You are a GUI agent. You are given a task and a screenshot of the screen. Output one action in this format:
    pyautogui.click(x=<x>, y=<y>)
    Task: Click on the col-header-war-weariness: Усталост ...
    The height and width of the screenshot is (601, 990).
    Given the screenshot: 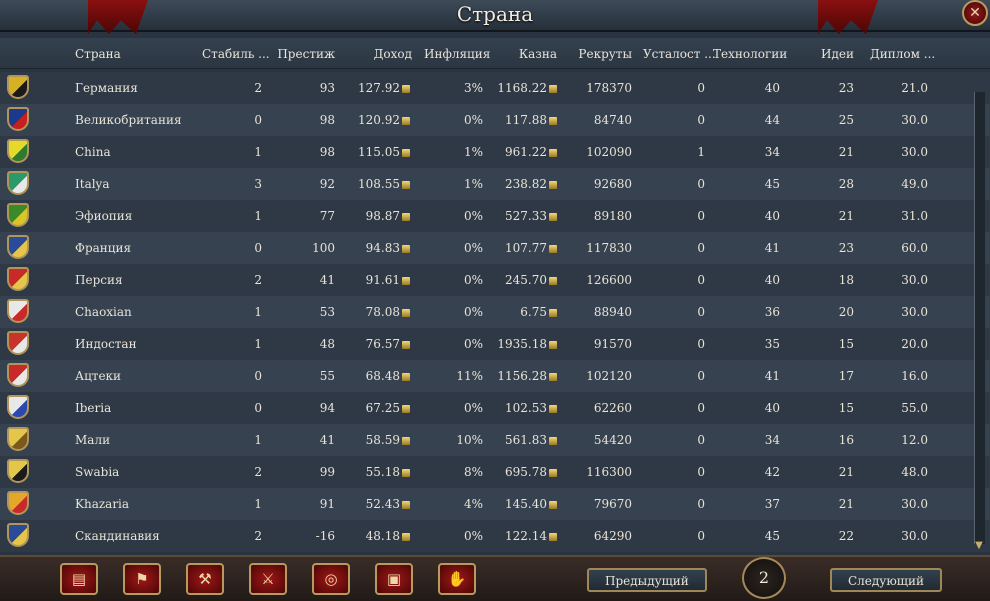 What is the action you would take?
    pyautogui.click(x=679, y=54)
    